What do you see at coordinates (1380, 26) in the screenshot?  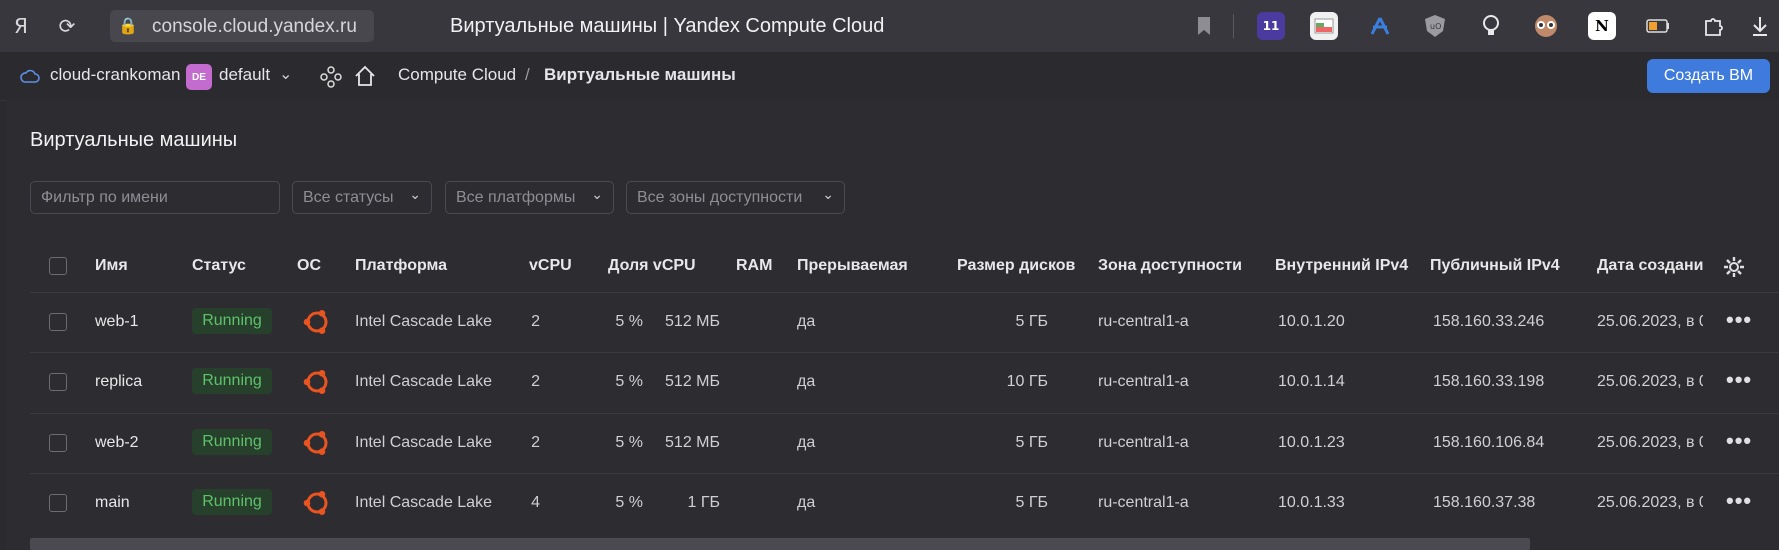 I see `blue-extension-icon` at bounding box center [1380, 26].